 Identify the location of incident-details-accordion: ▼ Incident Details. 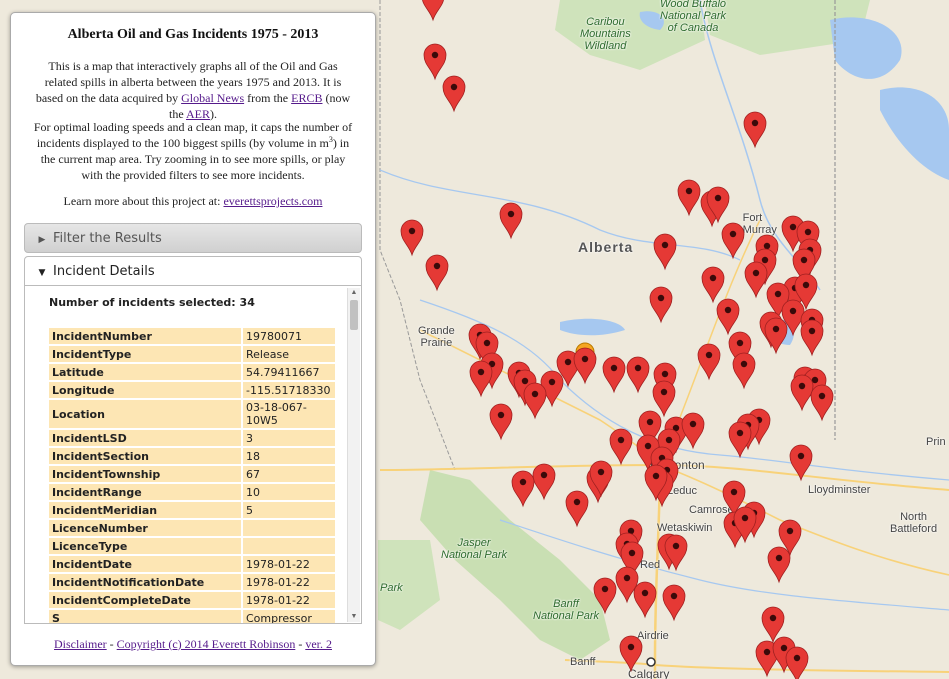
(193, 271).